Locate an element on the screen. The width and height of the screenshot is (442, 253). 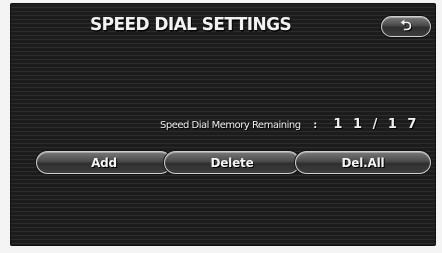
add-button: Add is located at coordinates (104, 162).